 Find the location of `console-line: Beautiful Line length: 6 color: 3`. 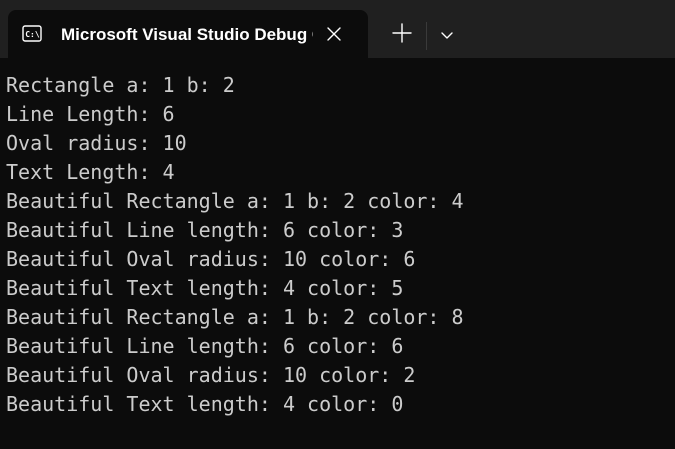

console-line: Beautiful Line length: 6 color: 3 is located at coordinates (205, 230).